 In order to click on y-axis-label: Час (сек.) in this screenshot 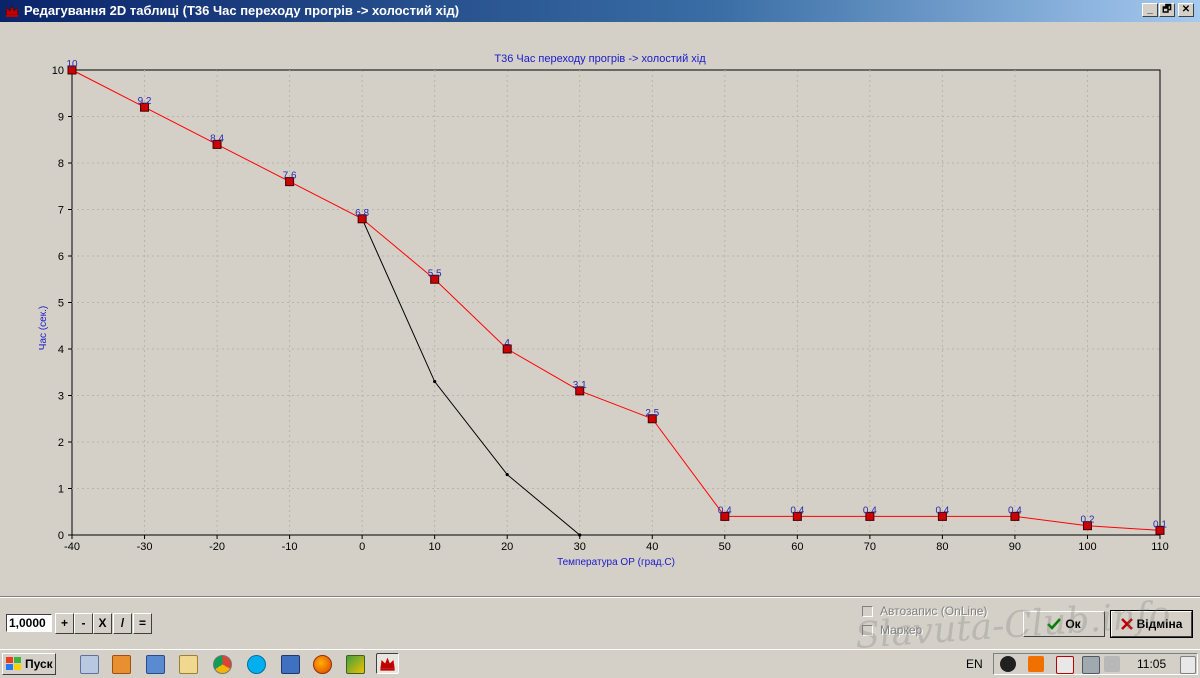, I will do `click(43, 328)`.